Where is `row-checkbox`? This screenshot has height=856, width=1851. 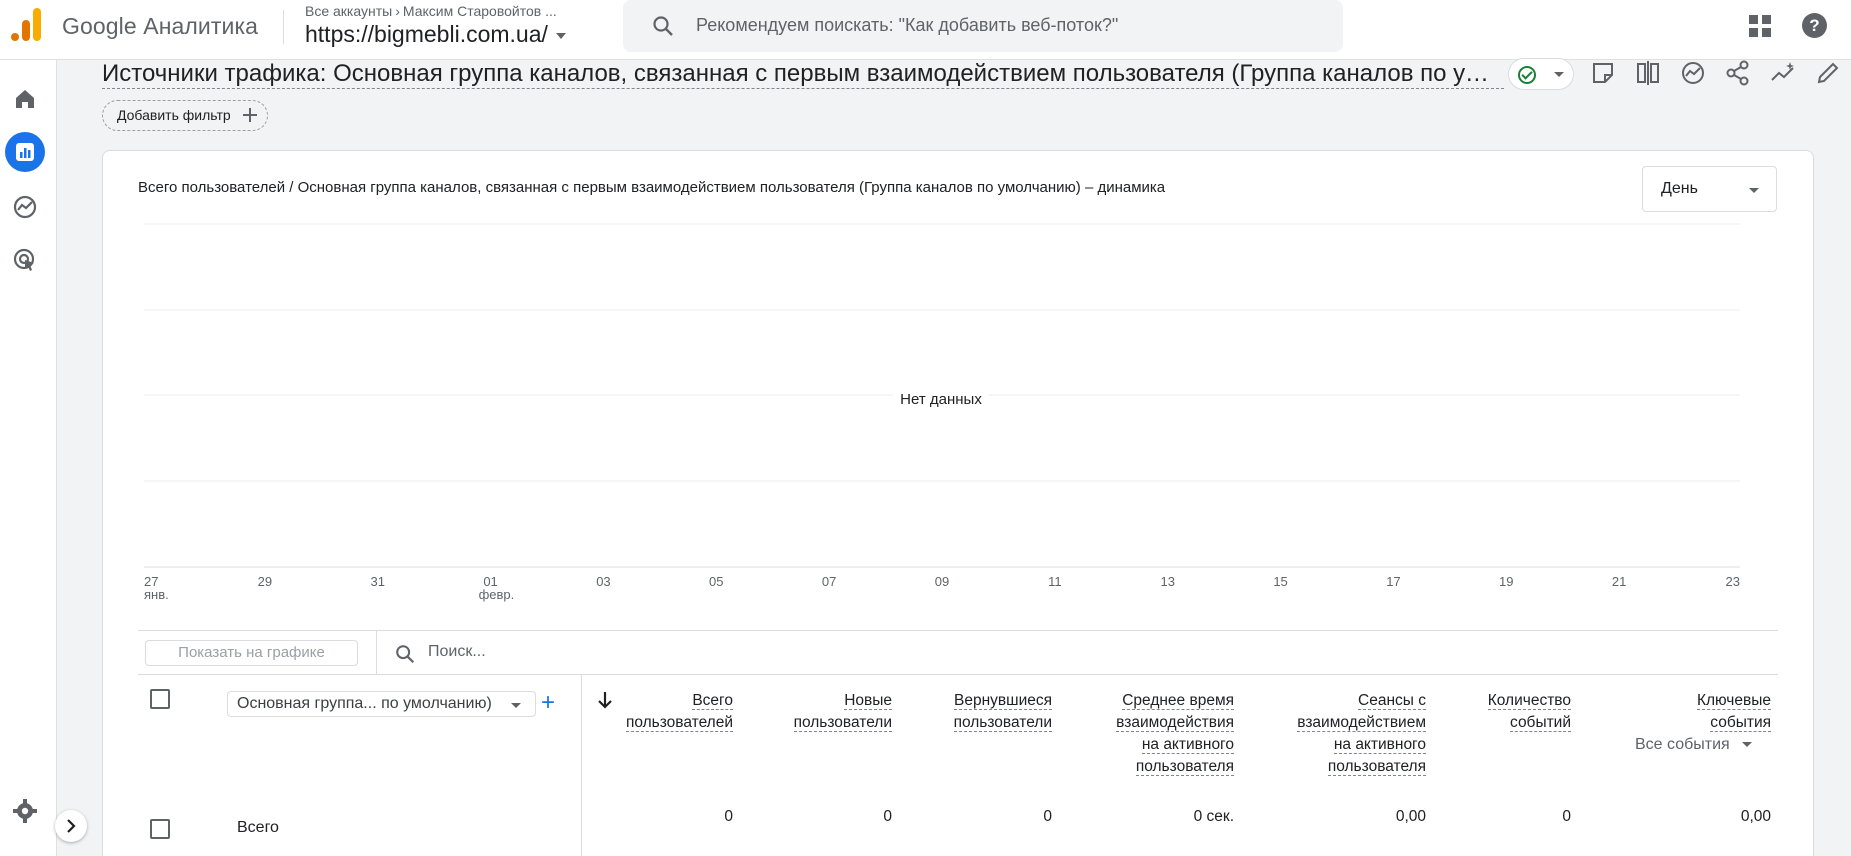 row-checkbox is located at coordinates (160, 829).